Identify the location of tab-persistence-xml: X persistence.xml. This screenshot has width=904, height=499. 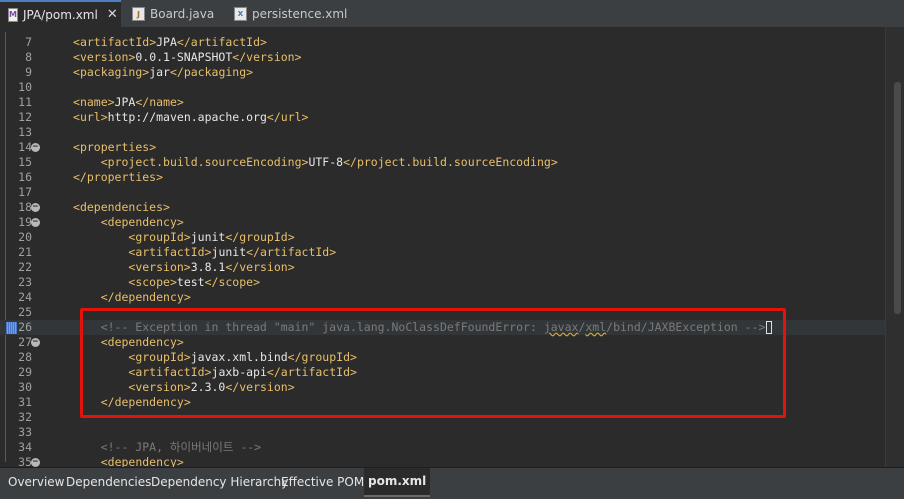
(296, 14).